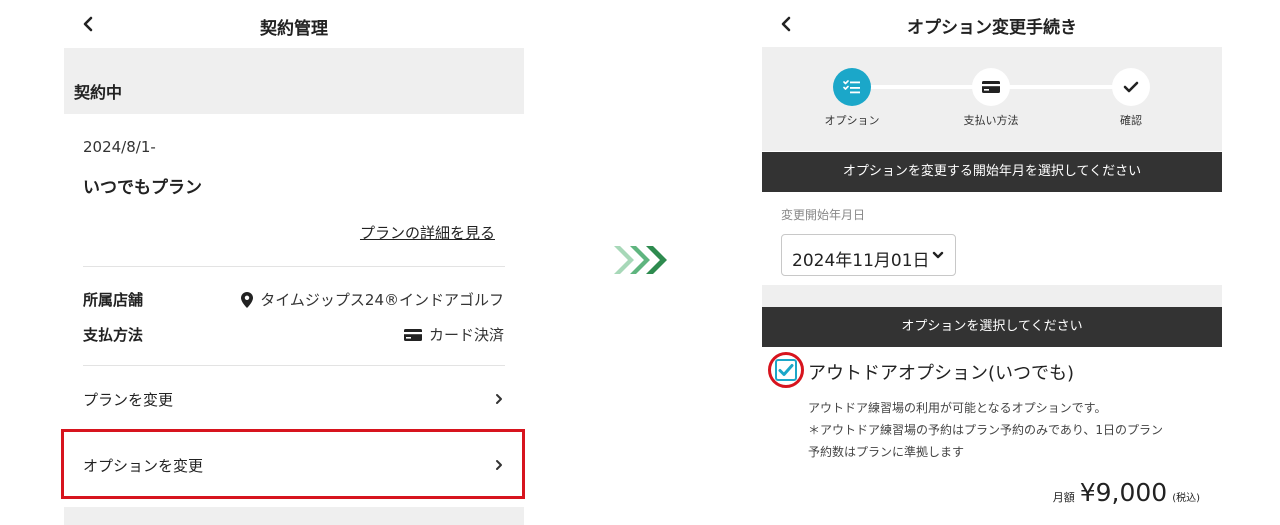 The height and width of the screenshot is (525, 1280). I want to click on store-value: タイムジップス24®インドアゴルフ, so click(372, 299).